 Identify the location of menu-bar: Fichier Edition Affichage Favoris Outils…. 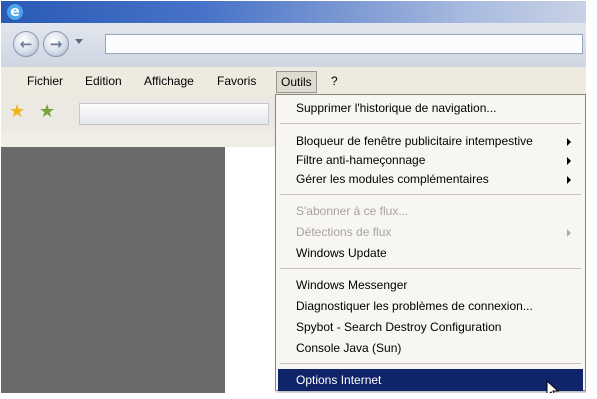
(293, 81).